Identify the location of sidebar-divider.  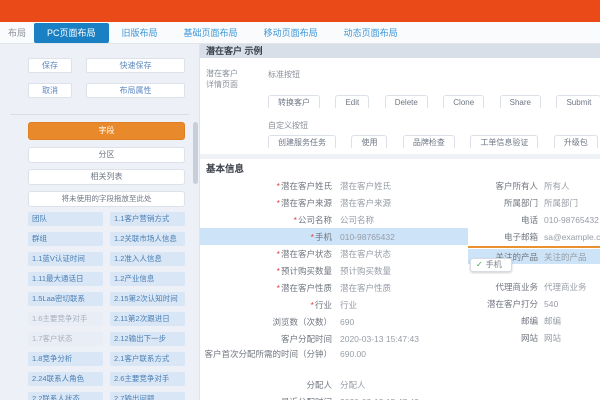
(99, 114).